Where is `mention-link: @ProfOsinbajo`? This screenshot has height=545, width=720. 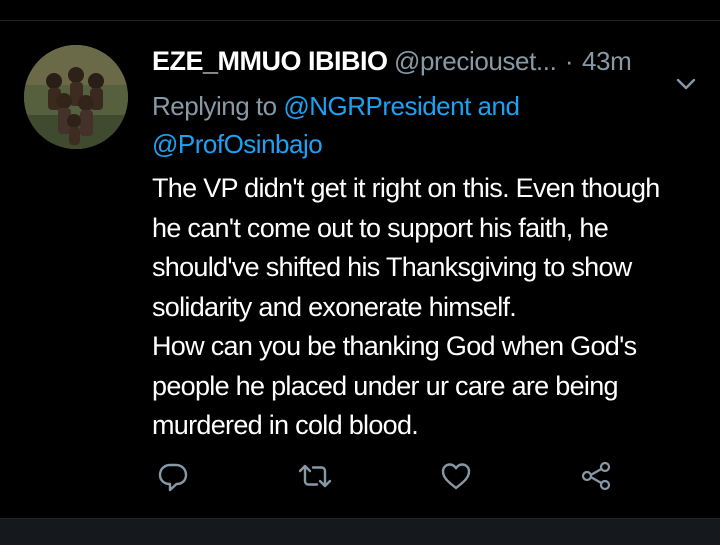
mention-link: @ProfOsinbajo is located at coordinates (237, 144).